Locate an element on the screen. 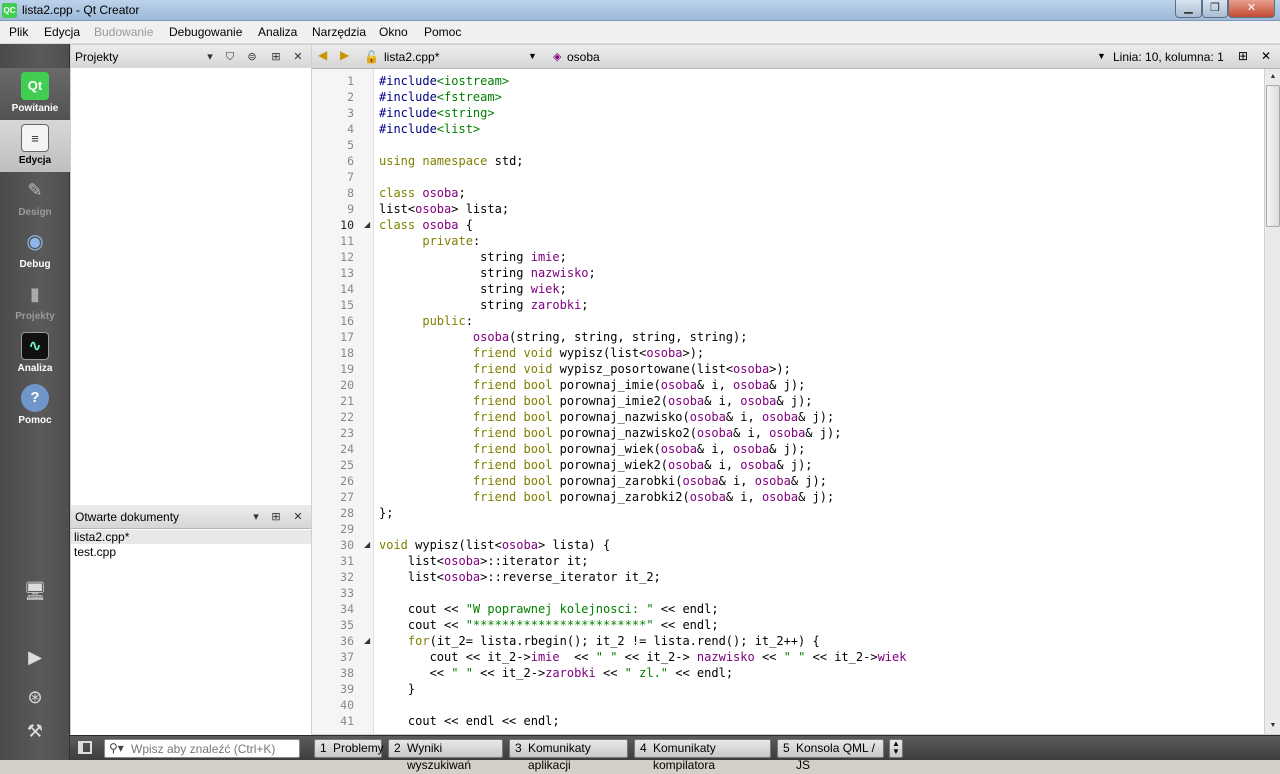  code-line: list<osoba> lista; is located at coordinates (444, 209).